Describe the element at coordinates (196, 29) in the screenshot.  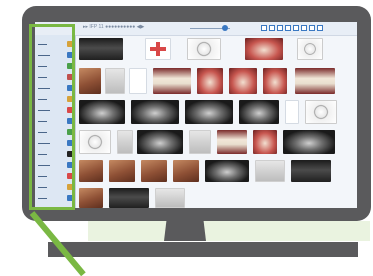
I see `toolbar: ▸▸ IFP 11 ●●●●●●●●●● ◀▶` at that location.